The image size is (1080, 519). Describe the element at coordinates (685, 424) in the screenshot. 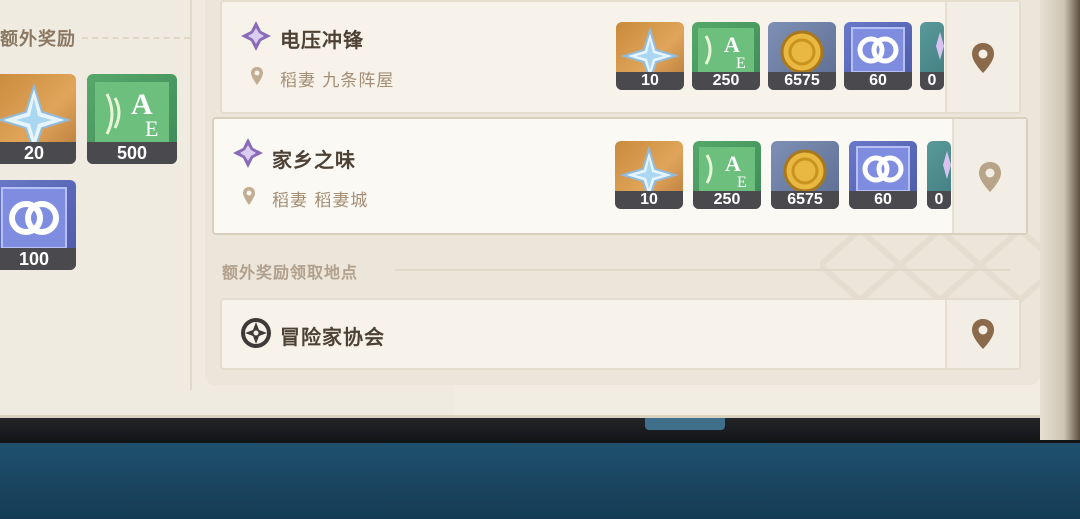

I see `book-spine-tab` at that location.